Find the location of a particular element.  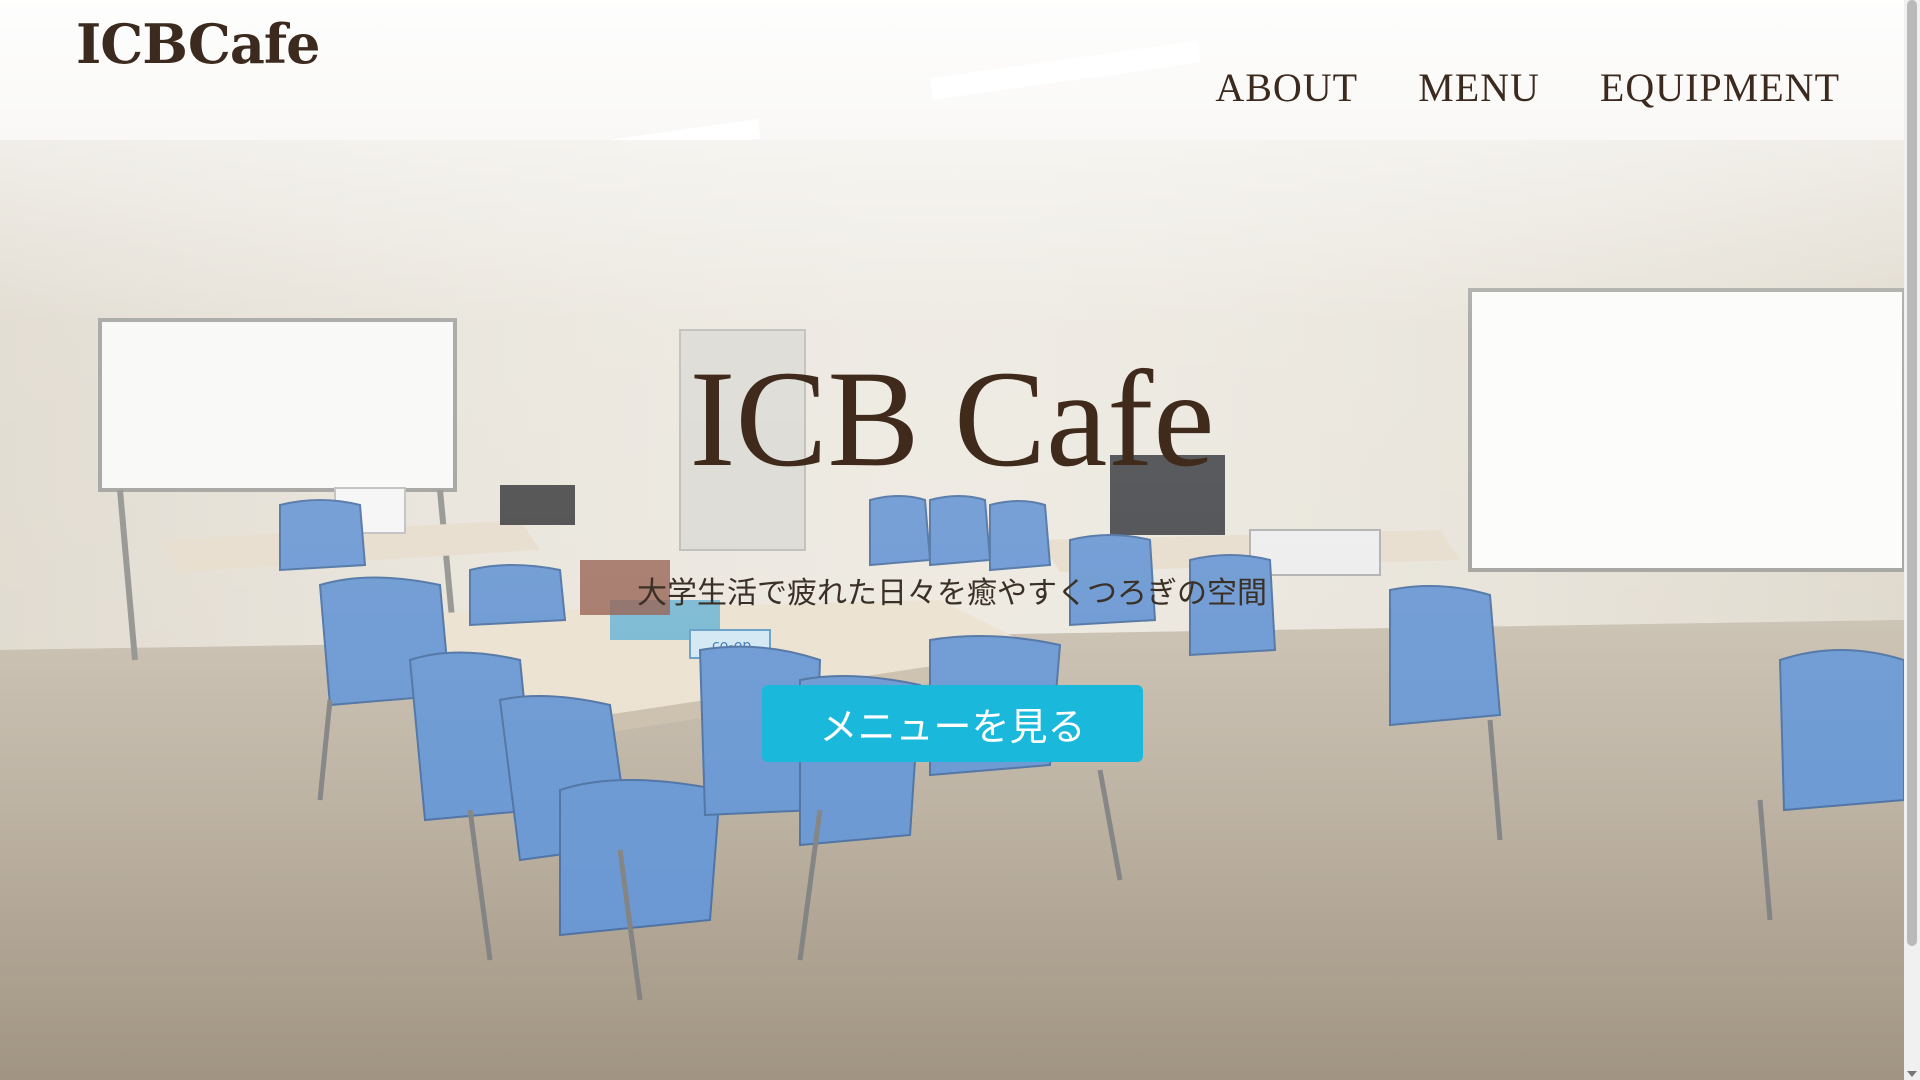

hero-title: ICB Cafe is located at coordinates (952, 418).